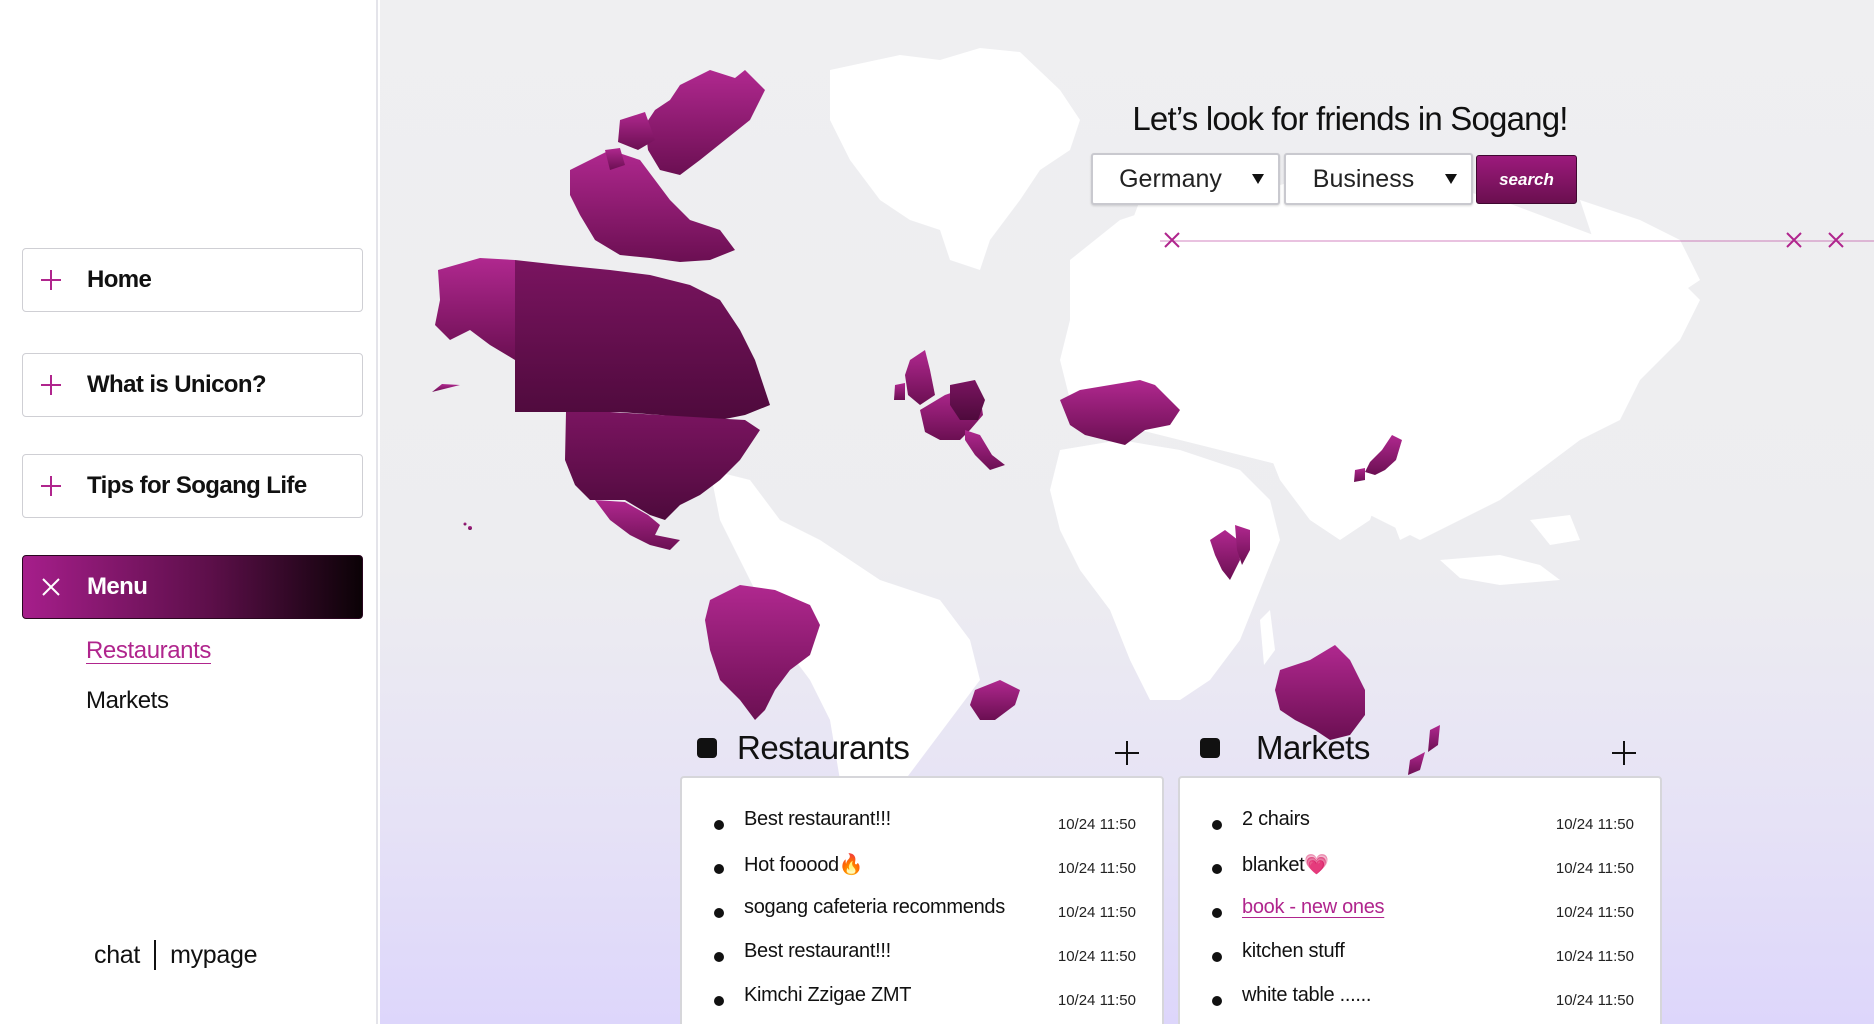 The image size is (1874, 1024). I want to click on nav-menu-label: Menu, so click(117, 586).